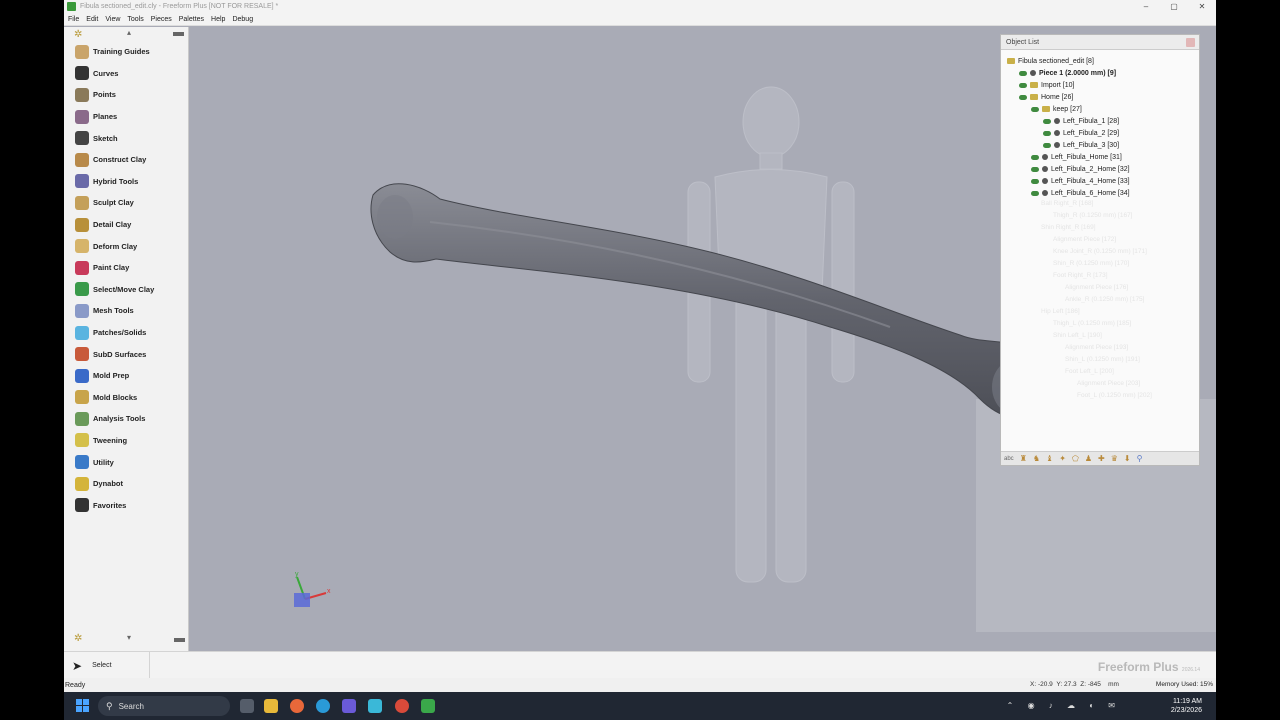 This screenshot has height=720, width=1280. Describe the element at coordinates (1076, 157) in the screenshot. I see `tree-row: Left_Fibula_Home [31]` at that location.